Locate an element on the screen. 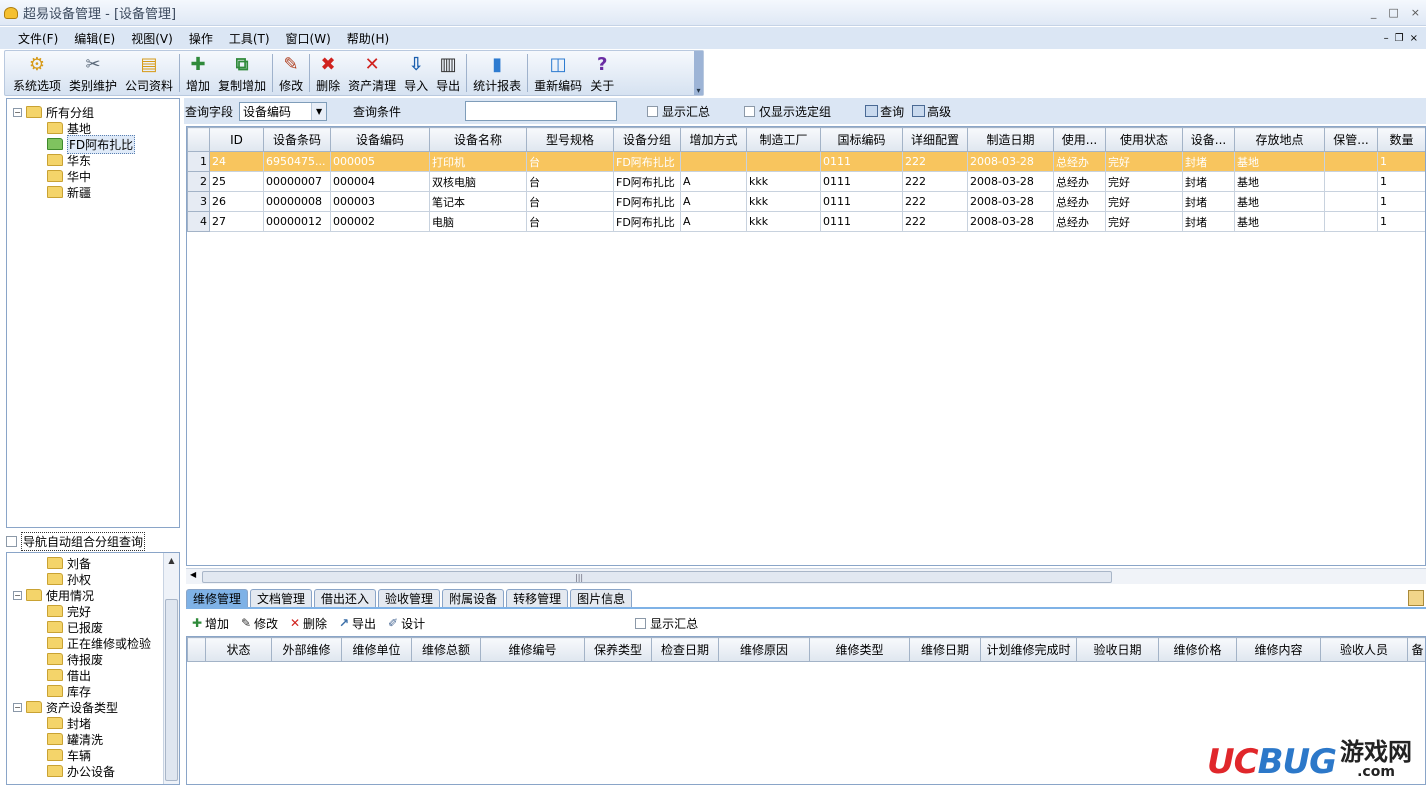 This screenshot has width=1426, height=785. toolbar-button-9: ▥ 导出 is located at coordinates (448, 73).